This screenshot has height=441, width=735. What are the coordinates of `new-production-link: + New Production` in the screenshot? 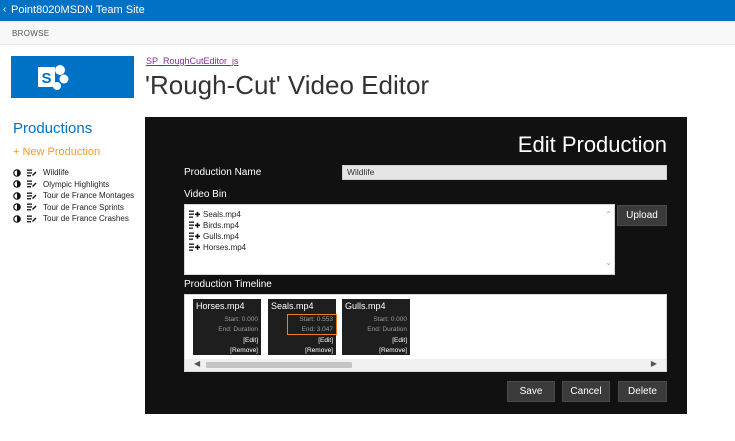 It's located at (56, 152).